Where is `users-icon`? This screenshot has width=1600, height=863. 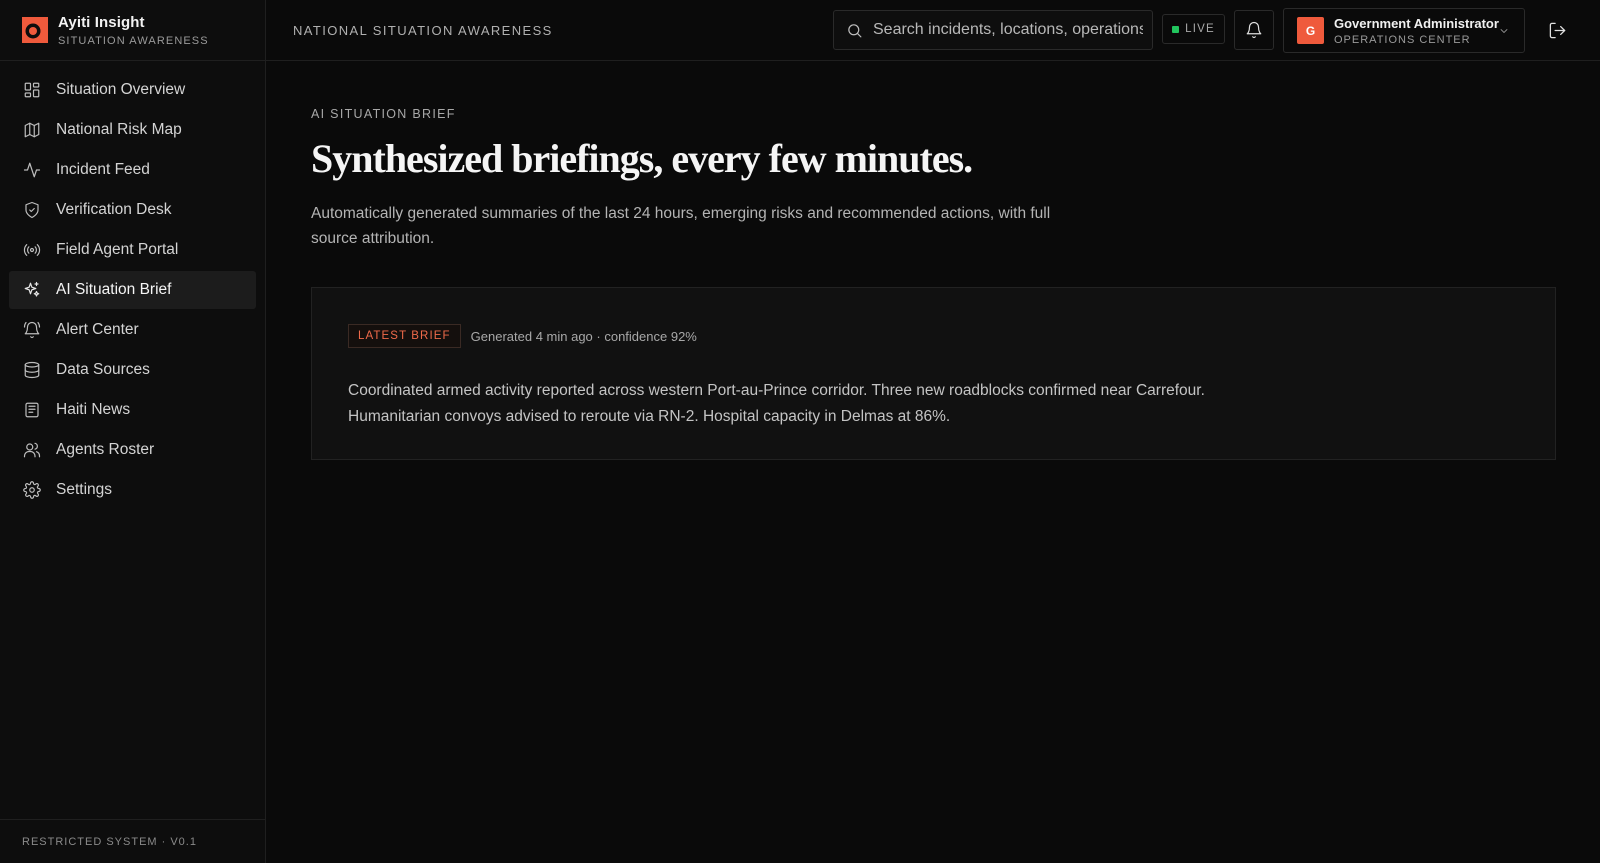 users-icon is located at coordinates (31, 450).